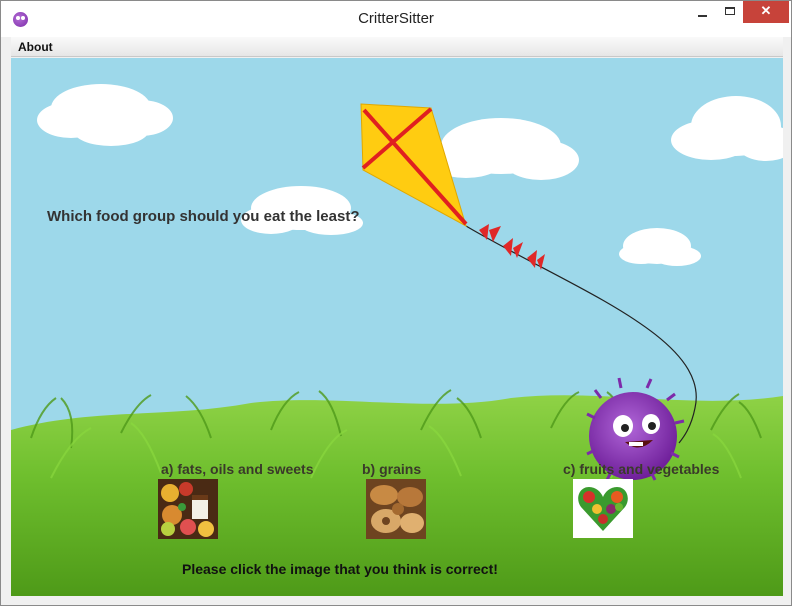 The height and width of the screenshot is (606, 792). What do you see at coordinates (35, 47) in the screenshot?
I see `menu-item-about: About` at bounding box center [35, 47].